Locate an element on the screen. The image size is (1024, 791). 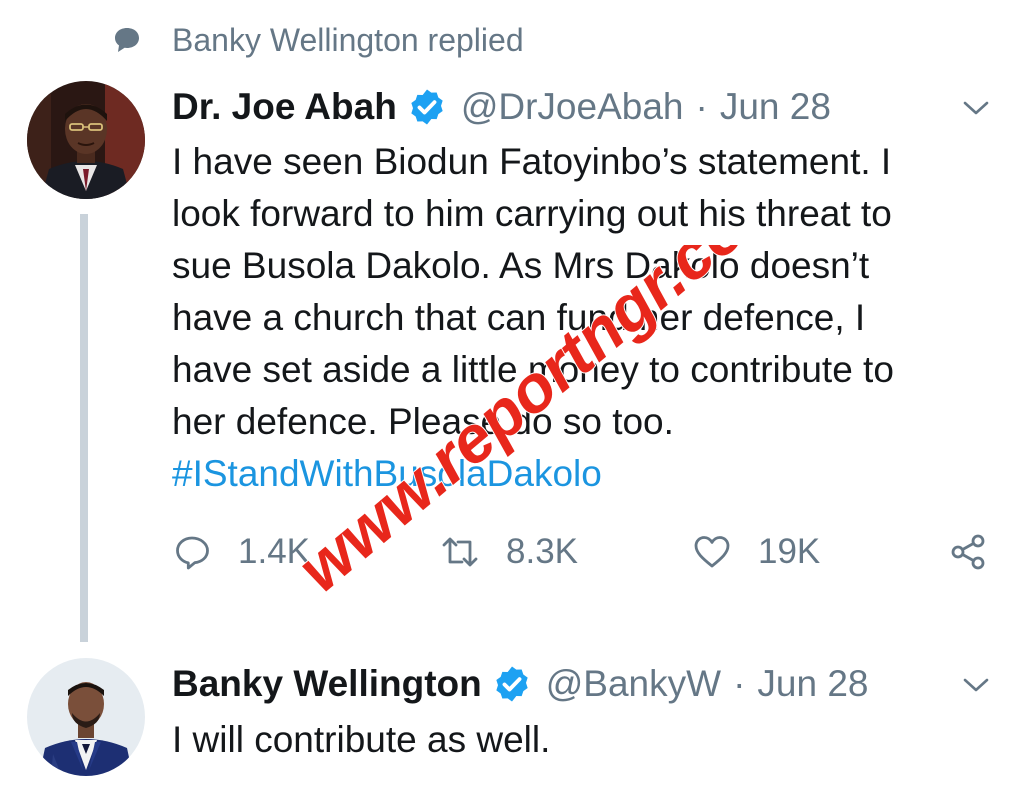
share-icon is located at coordinates (968, 552).